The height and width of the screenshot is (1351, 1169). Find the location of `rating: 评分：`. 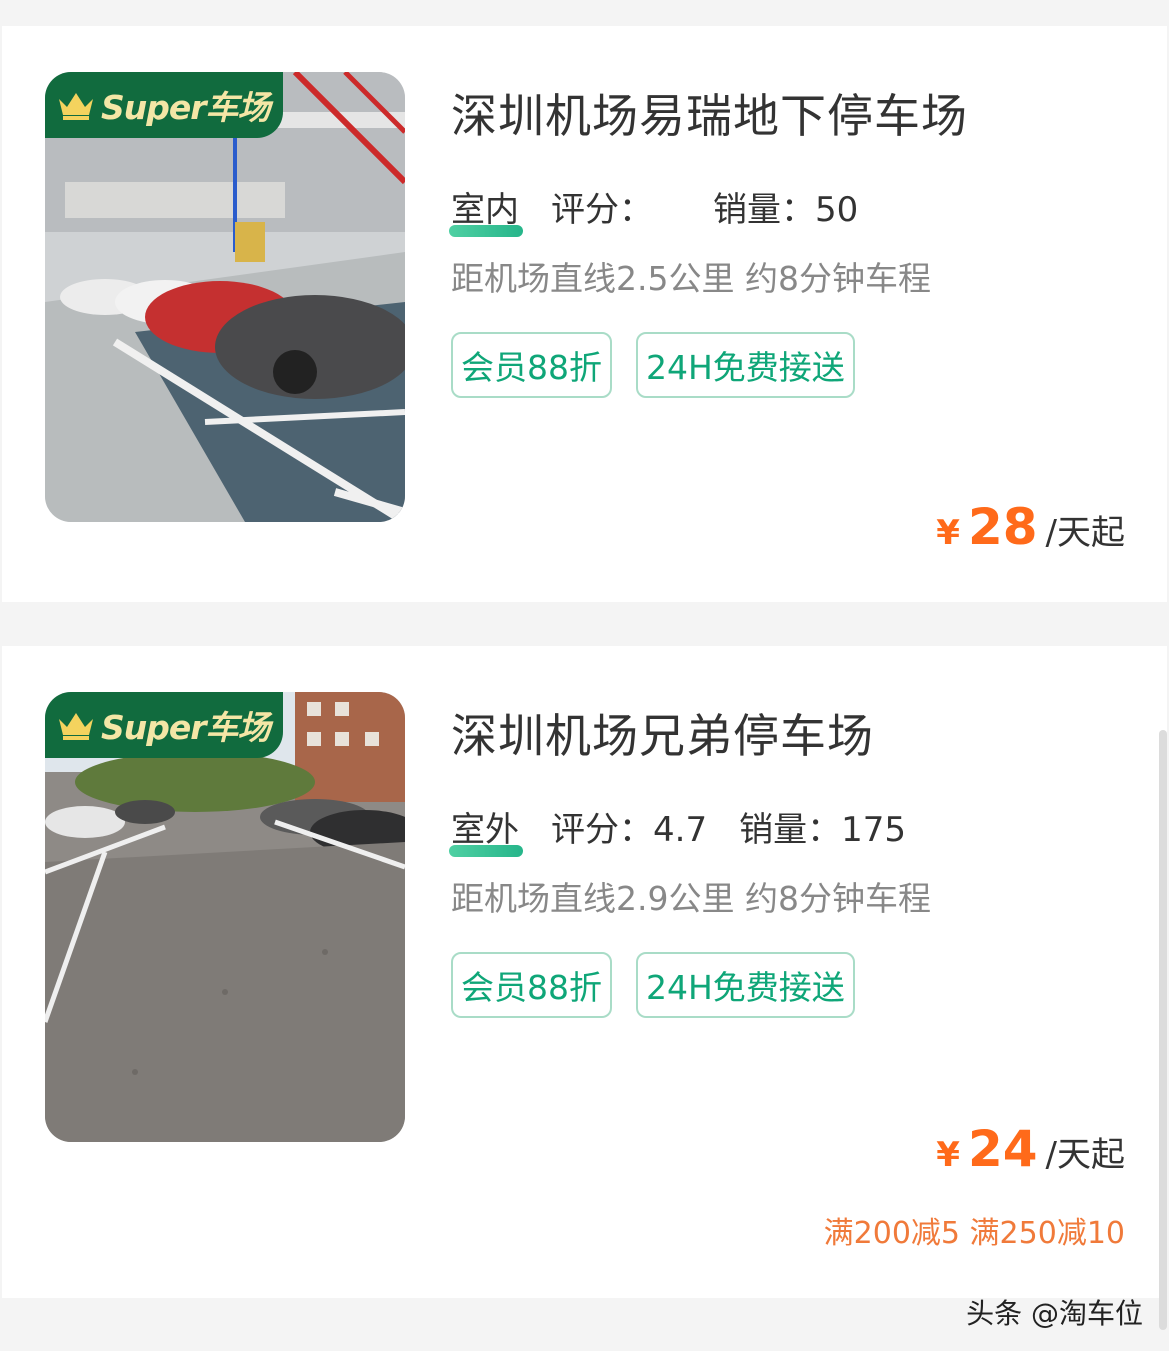

rating: 评分： is located at coordinates (602, 206).